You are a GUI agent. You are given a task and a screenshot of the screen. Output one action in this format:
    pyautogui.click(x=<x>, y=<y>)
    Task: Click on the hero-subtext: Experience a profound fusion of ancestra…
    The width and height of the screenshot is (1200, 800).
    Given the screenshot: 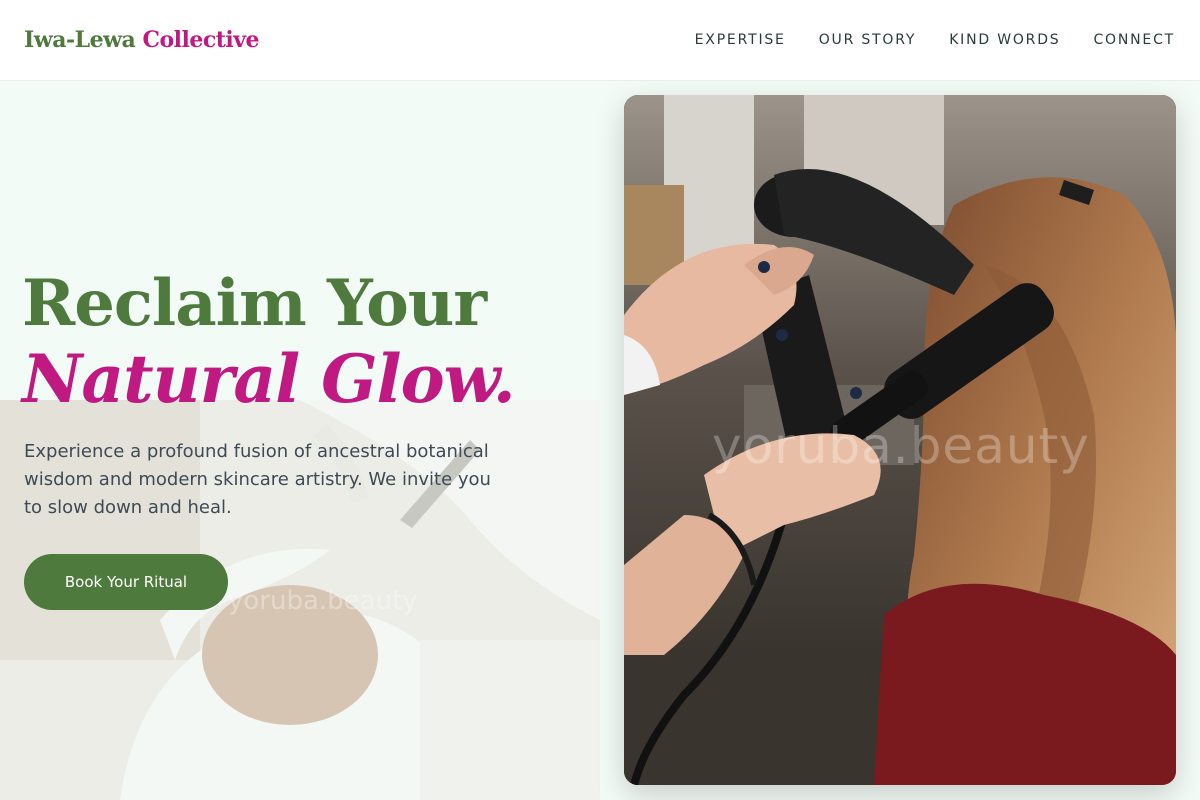 What is the action you would take?
    pyautogui.click(x=257, y=479)
    